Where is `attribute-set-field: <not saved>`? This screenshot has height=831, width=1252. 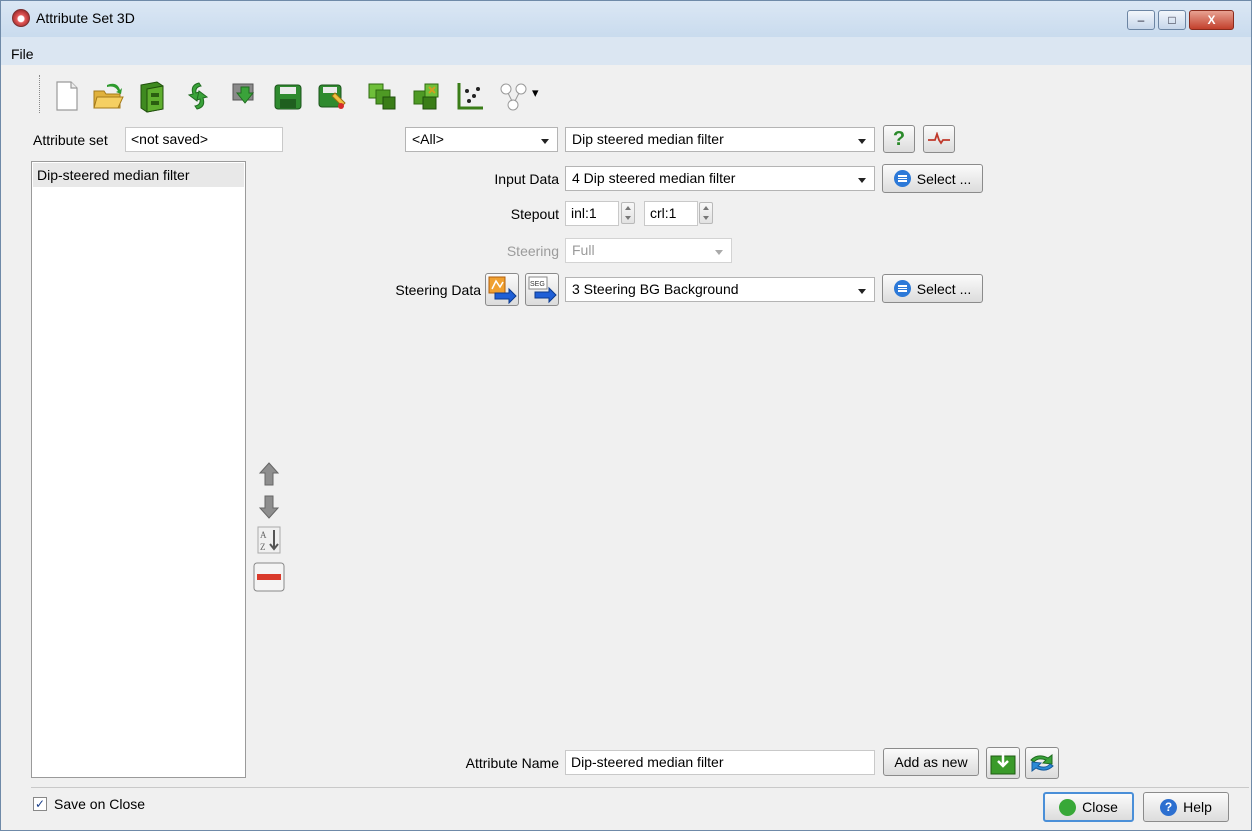
attribute-set-field: <not saved> is located at coordinates (204, 139).